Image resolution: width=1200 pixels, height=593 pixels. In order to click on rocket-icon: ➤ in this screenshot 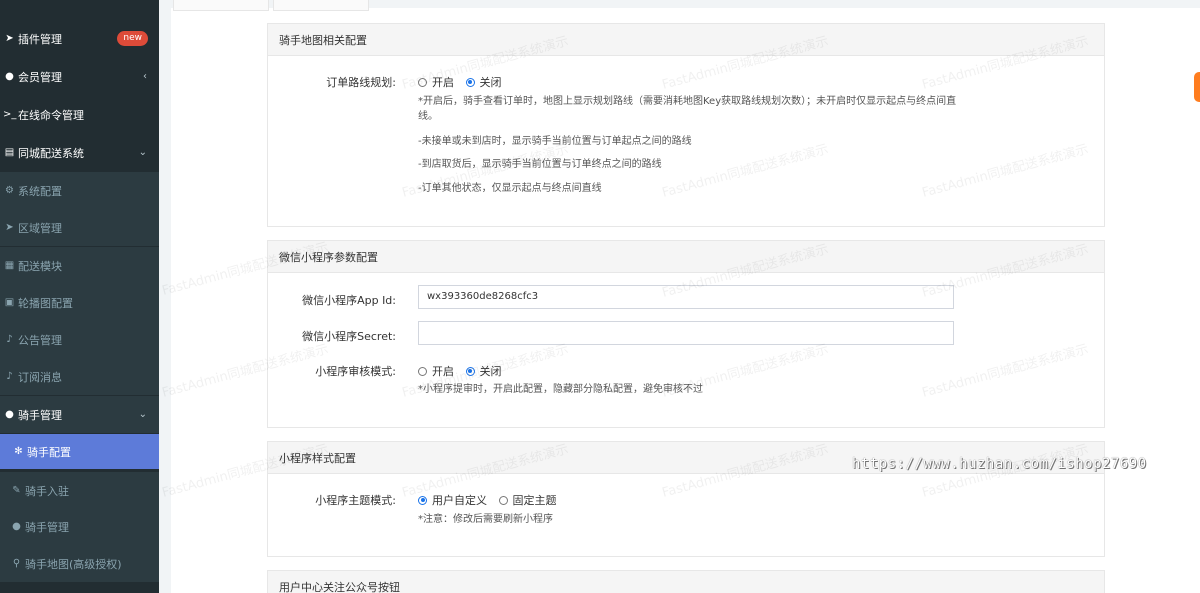, I will do `click(9, 38)`.